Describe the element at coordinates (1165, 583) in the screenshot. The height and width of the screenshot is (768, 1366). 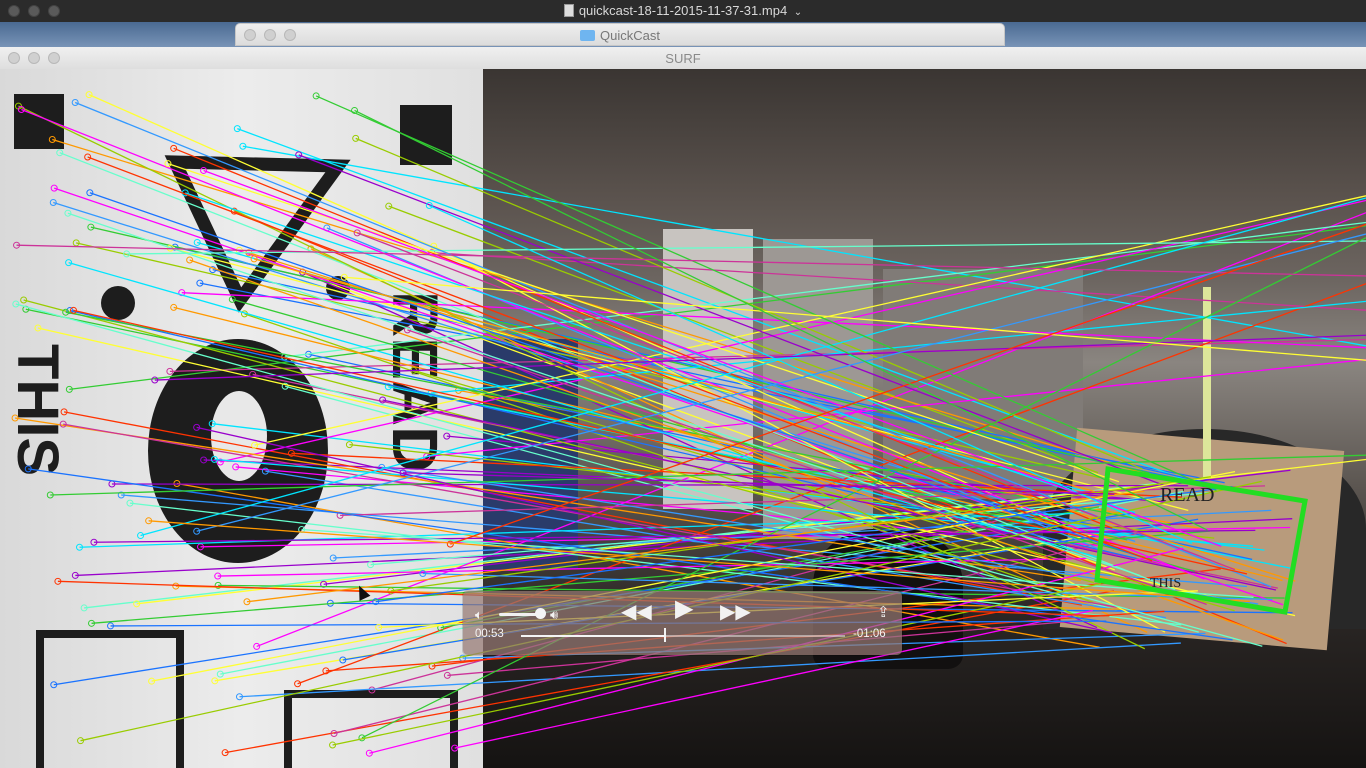
I see `target-this-text: THIS` at that location.